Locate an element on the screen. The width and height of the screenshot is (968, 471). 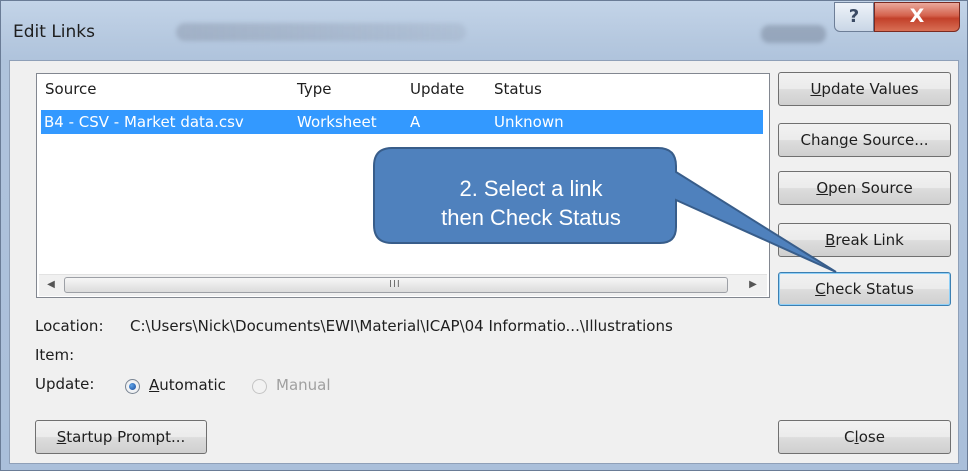
callout-line-2: then Check Status is located at coordinates (531, 217).